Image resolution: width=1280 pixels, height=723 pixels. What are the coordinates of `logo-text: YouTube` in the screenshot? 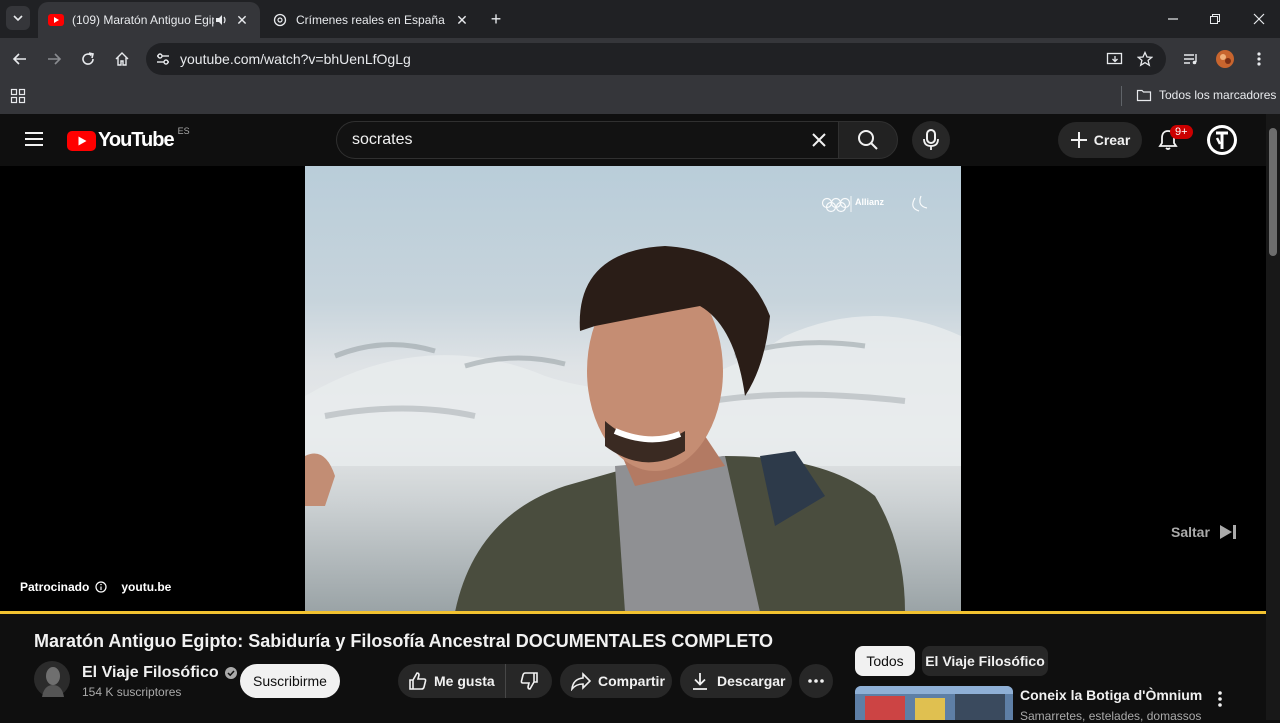 It's located at (136, 140).